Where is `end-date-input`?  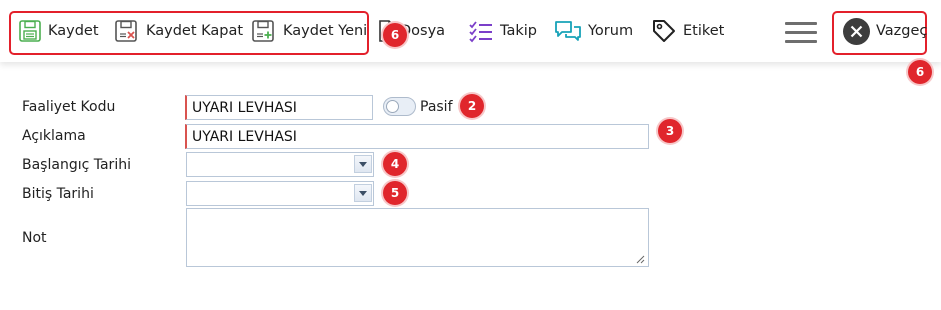 end-date-input is located at coordinates (280, 193).